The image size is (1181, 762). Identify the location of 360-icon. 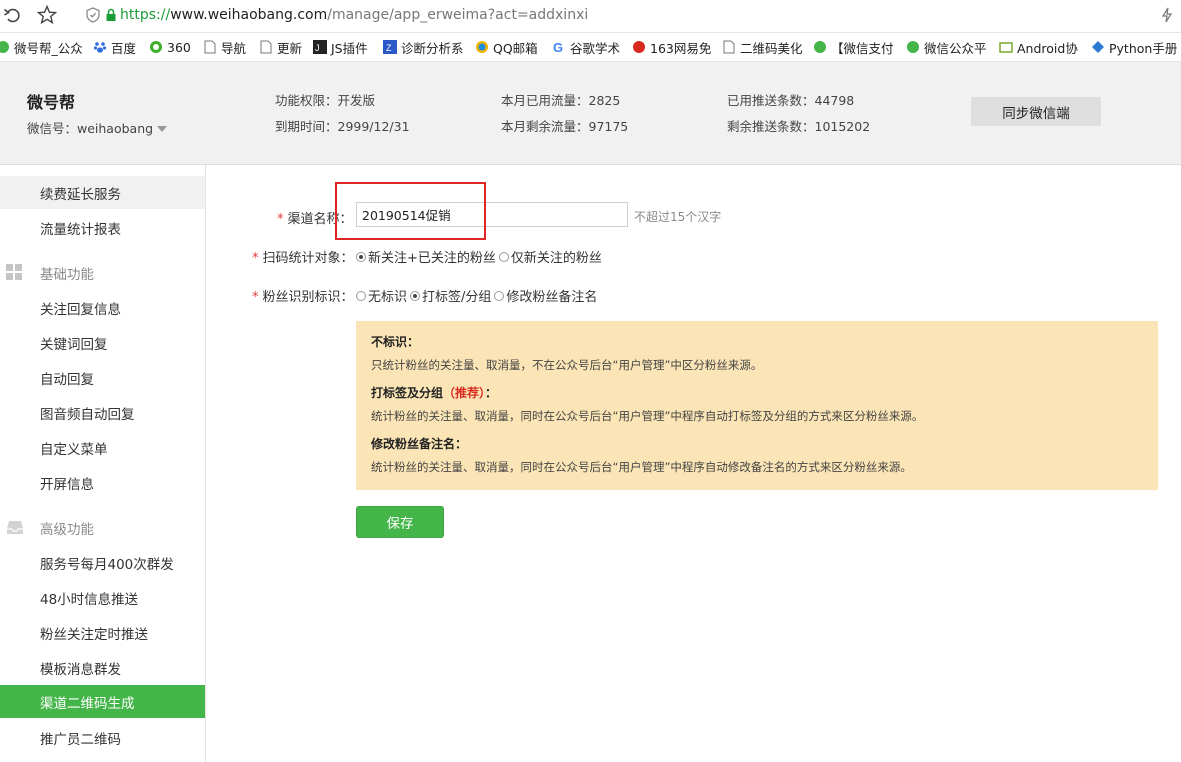
(156, 47).